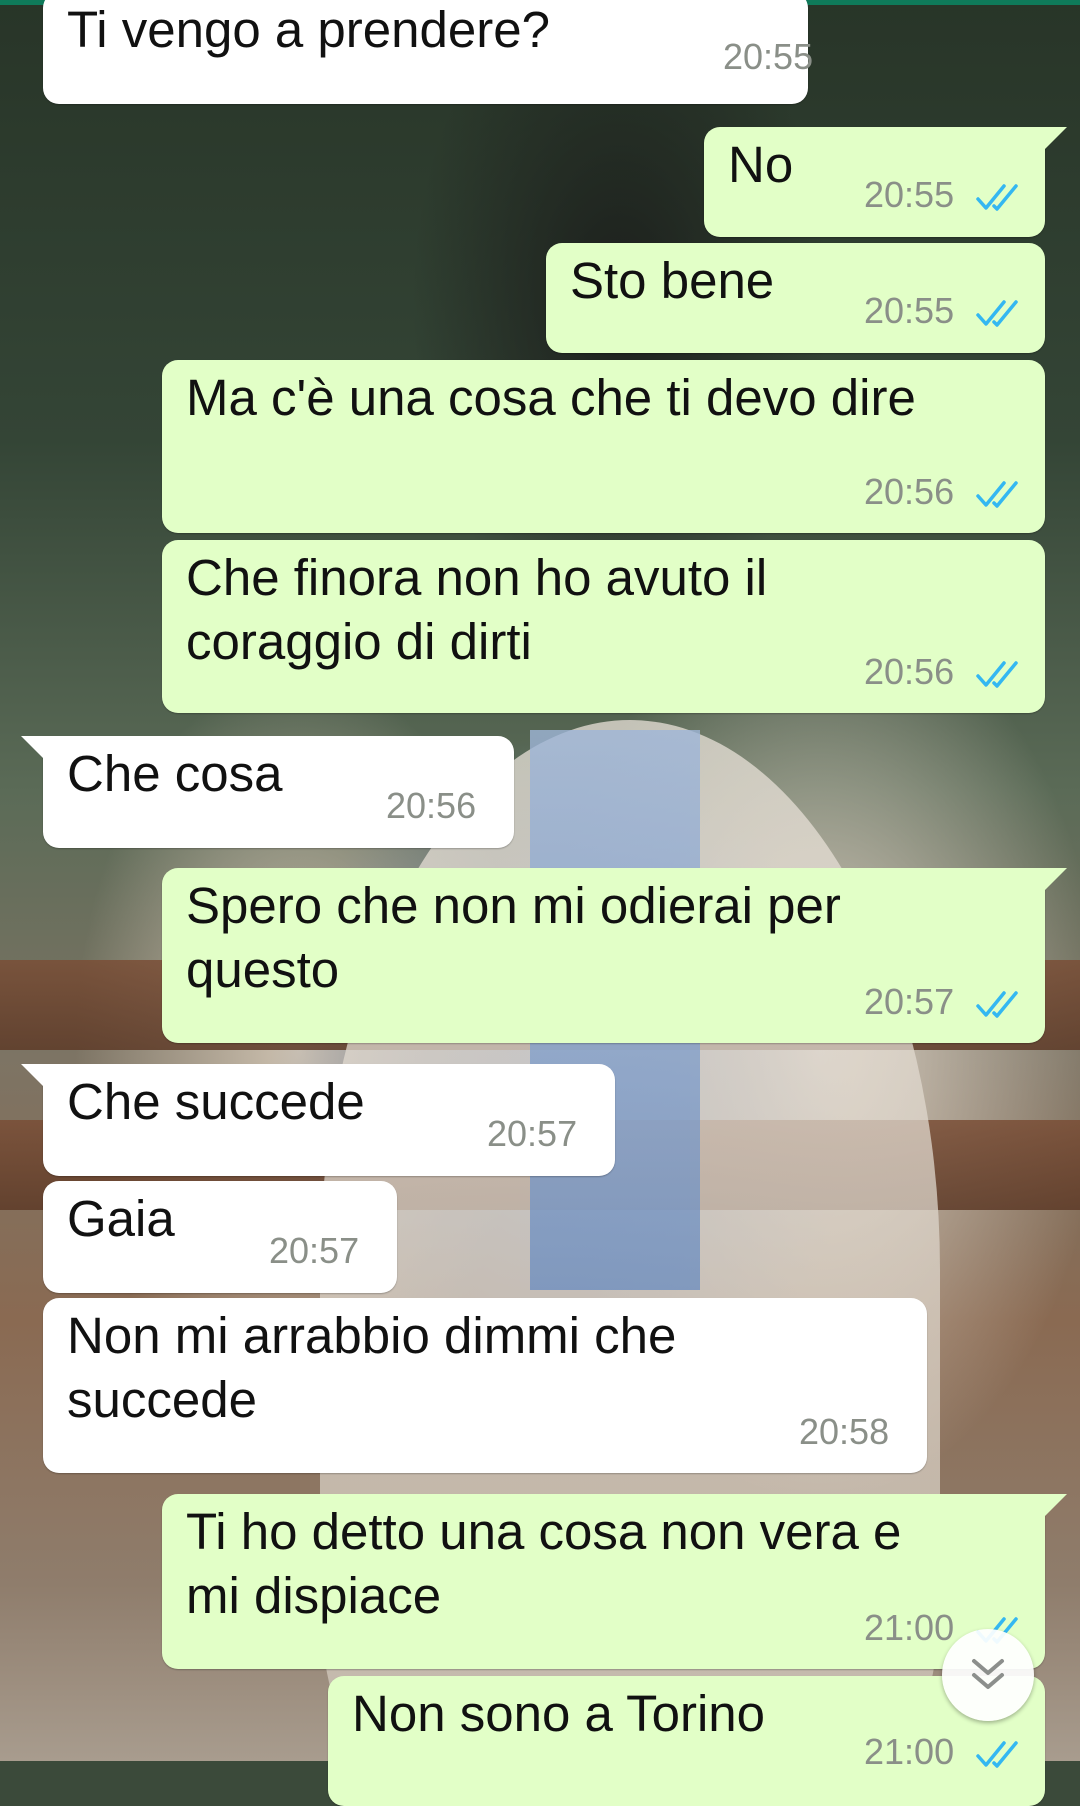  I want to click on message-text: Che cosa, so click(175, 773).